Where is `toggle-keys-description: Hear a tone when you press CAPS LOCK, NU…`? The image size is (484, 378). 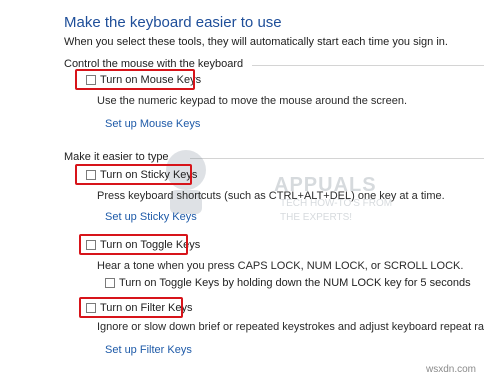
toggle-keys-description: Hear a tone when you press CAPS LOCK, NU… is located at coordinates (280, 266).